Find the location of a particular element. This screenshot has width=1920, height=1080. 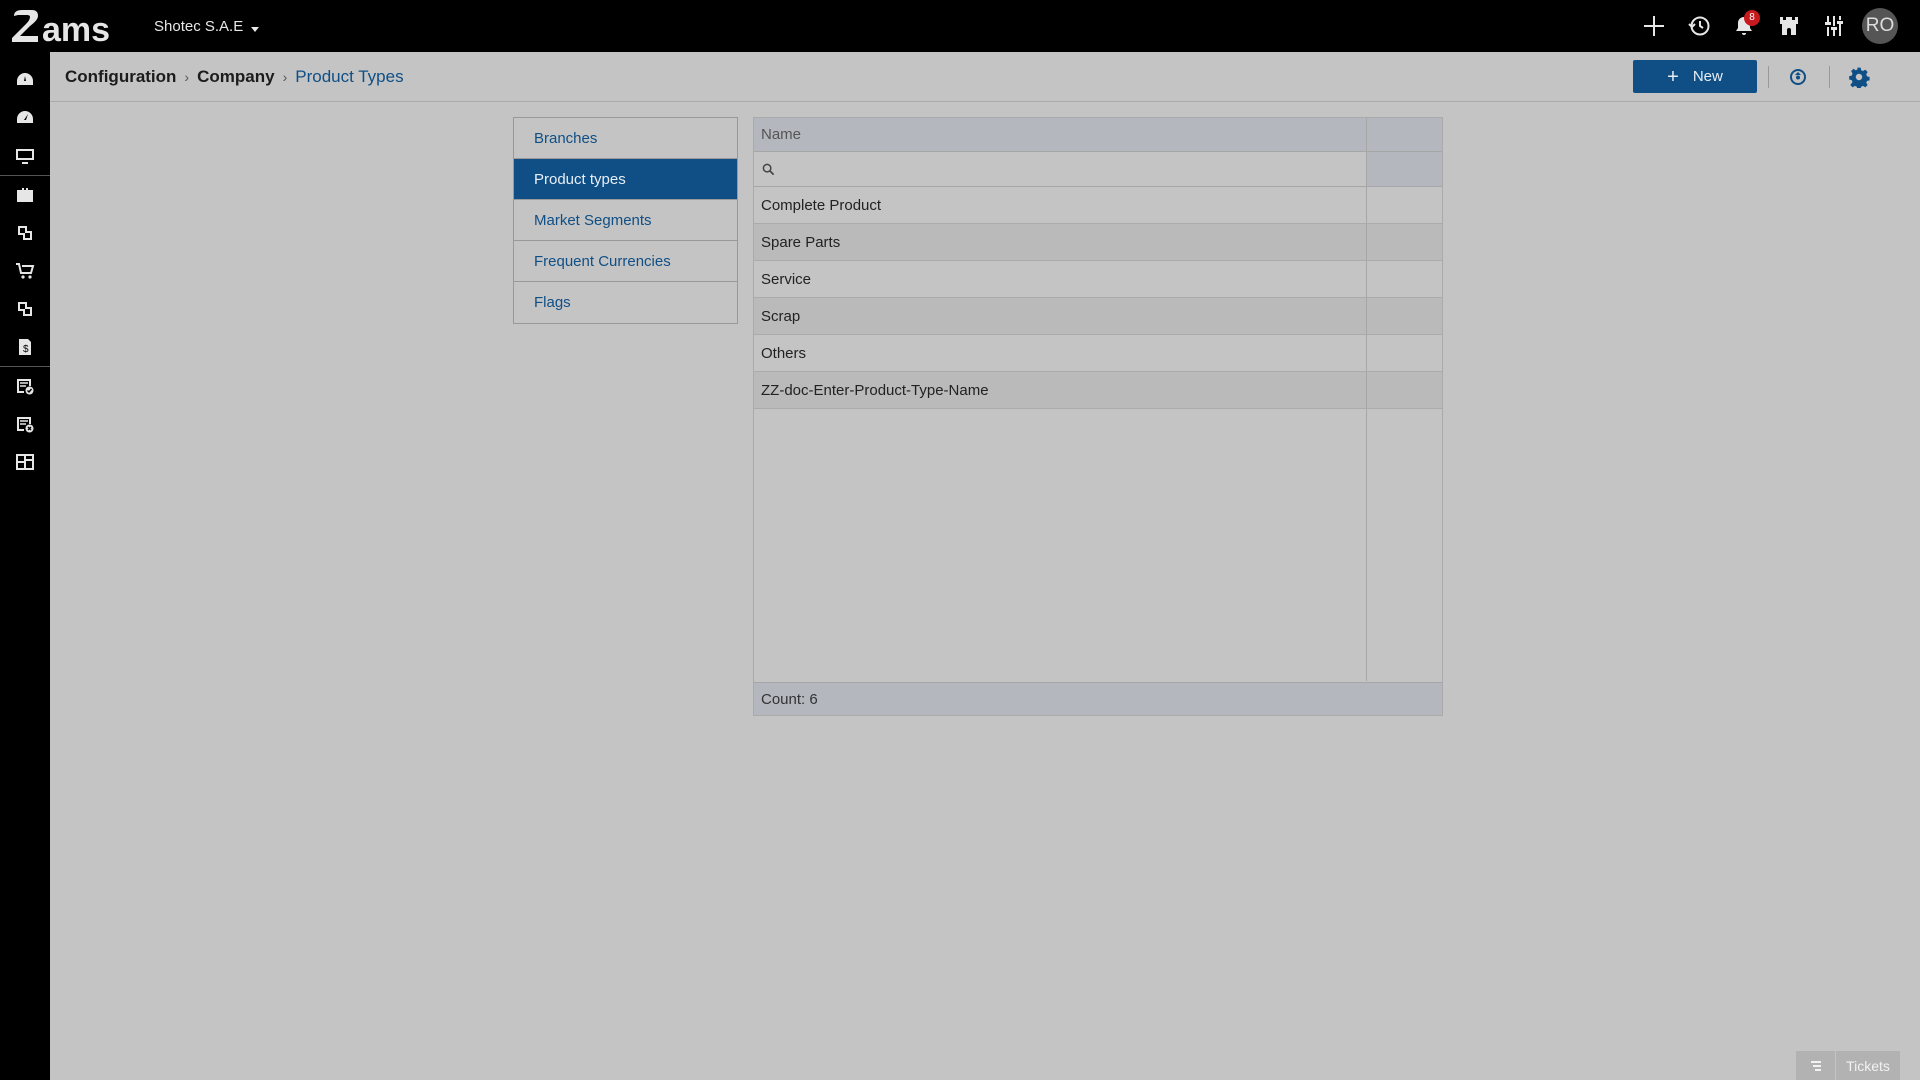

app-logo: ams is located at coordinates (74, 26).